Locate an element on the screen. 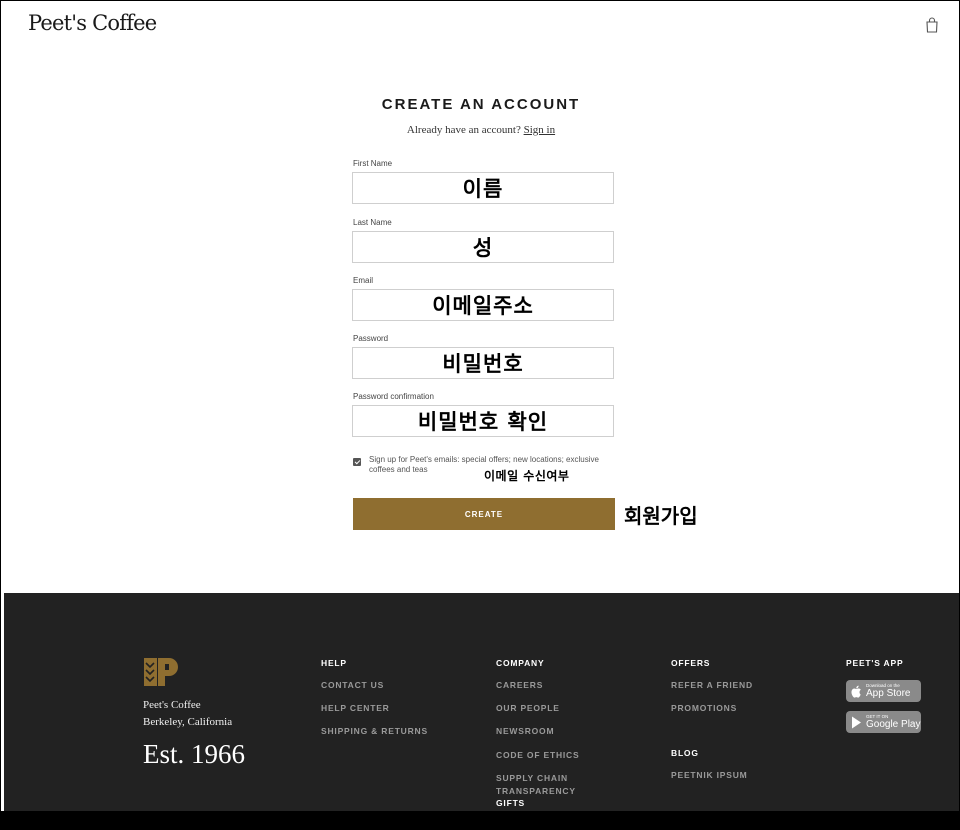 The height and width of the screenshot is (830, 960). signin-prompt: Already have an account? Sign in is located at coordinates (480, 130).